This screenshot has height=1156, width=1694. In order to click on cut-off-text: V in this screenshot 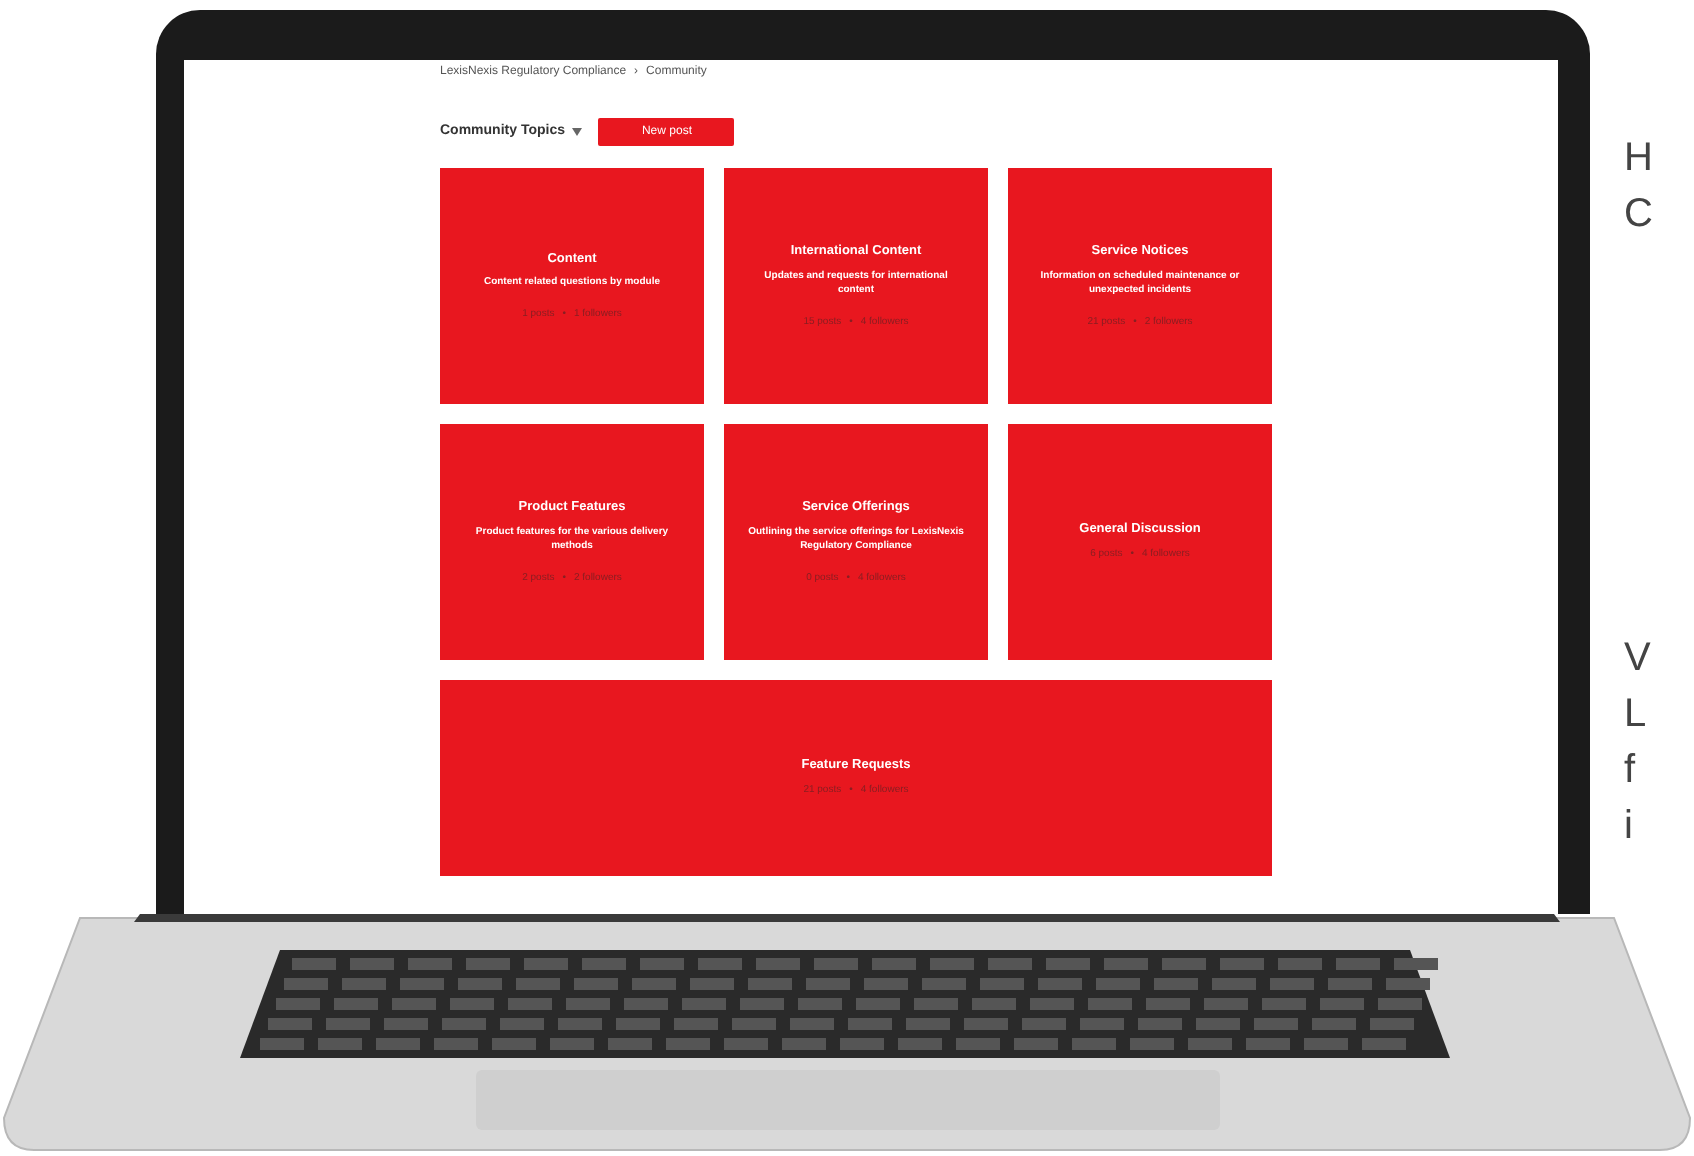, I will do `click(1638, 659)`.